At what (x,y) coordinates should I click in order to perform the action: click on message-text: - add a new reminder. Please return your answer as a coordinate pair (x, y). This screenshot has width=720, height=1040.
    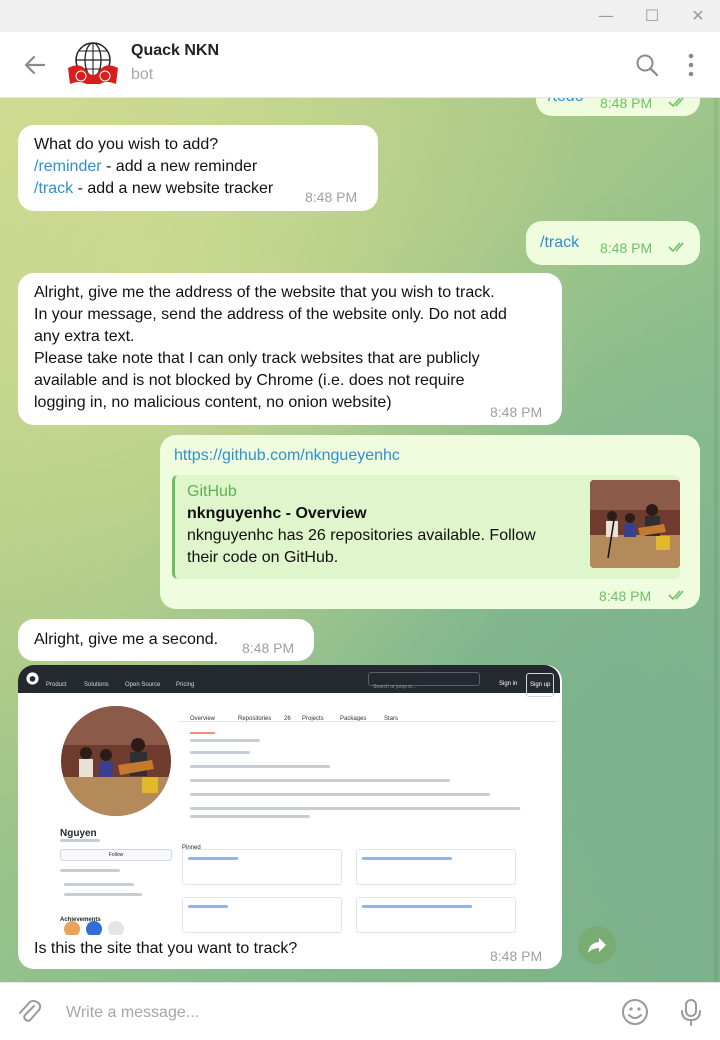
    Looking at the image, I should click on (179, 166).